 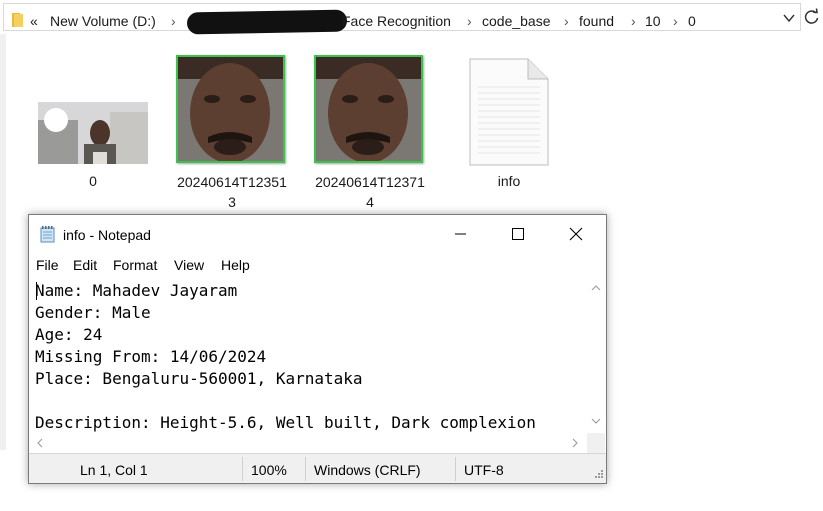 What do you see at coordinates (235, 265) in the screenshot?
I see `menu-help: Help` at bounding box center [235, 265].